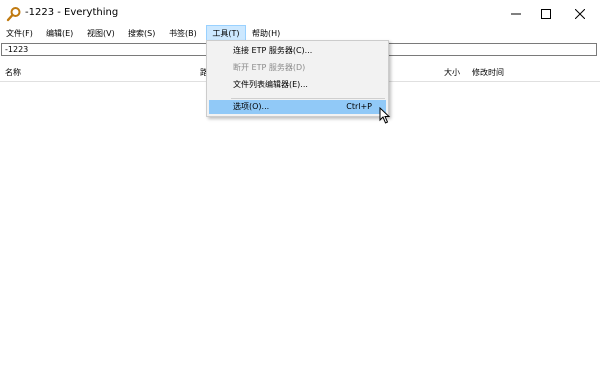 Image resolution: width=600 pixels, height=375 pixels. What do you see at coordinates (516, 14) in the screenshot?
I see `minimize-icon` at bounding box center [516, 14].